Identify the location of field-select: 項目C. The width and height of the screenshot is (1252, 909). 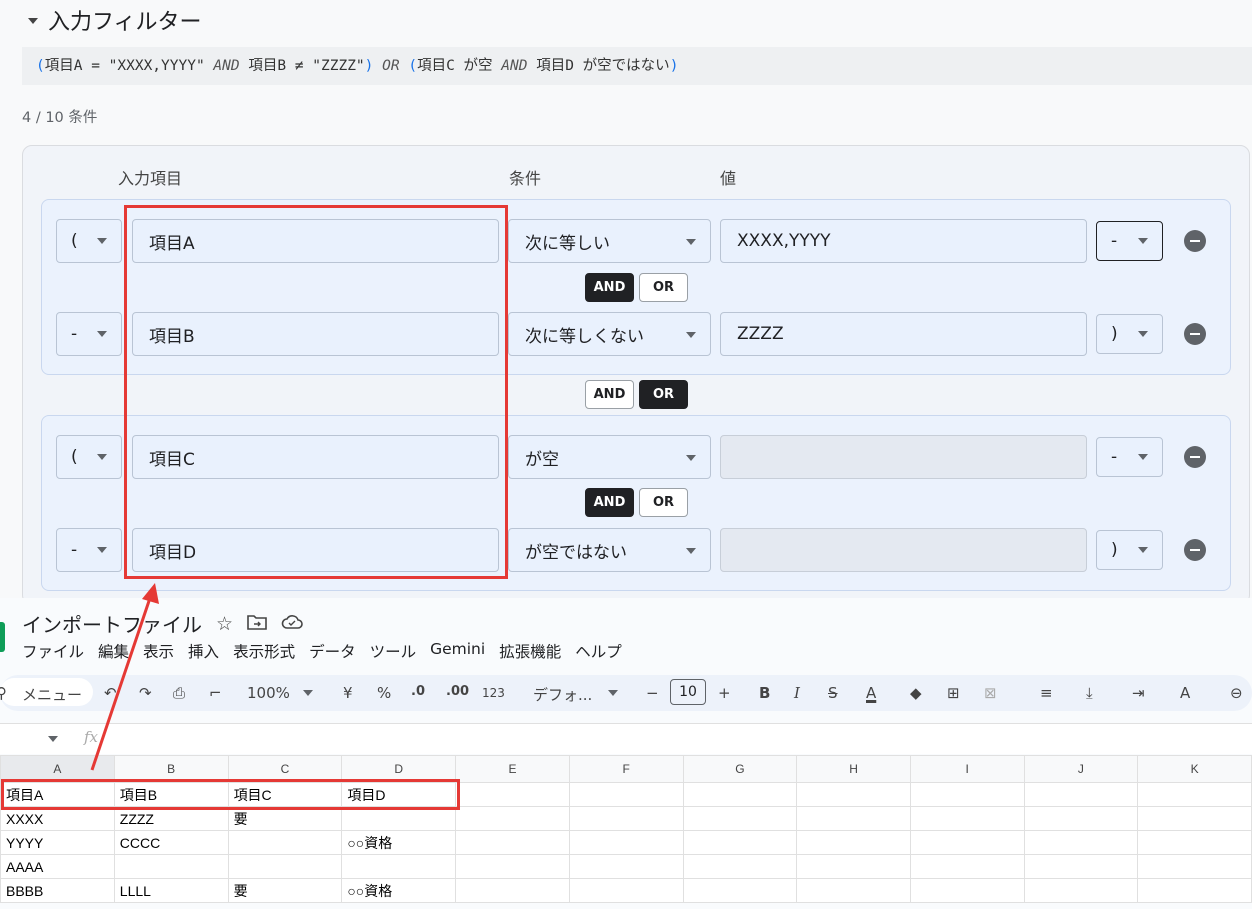
(315, 457).